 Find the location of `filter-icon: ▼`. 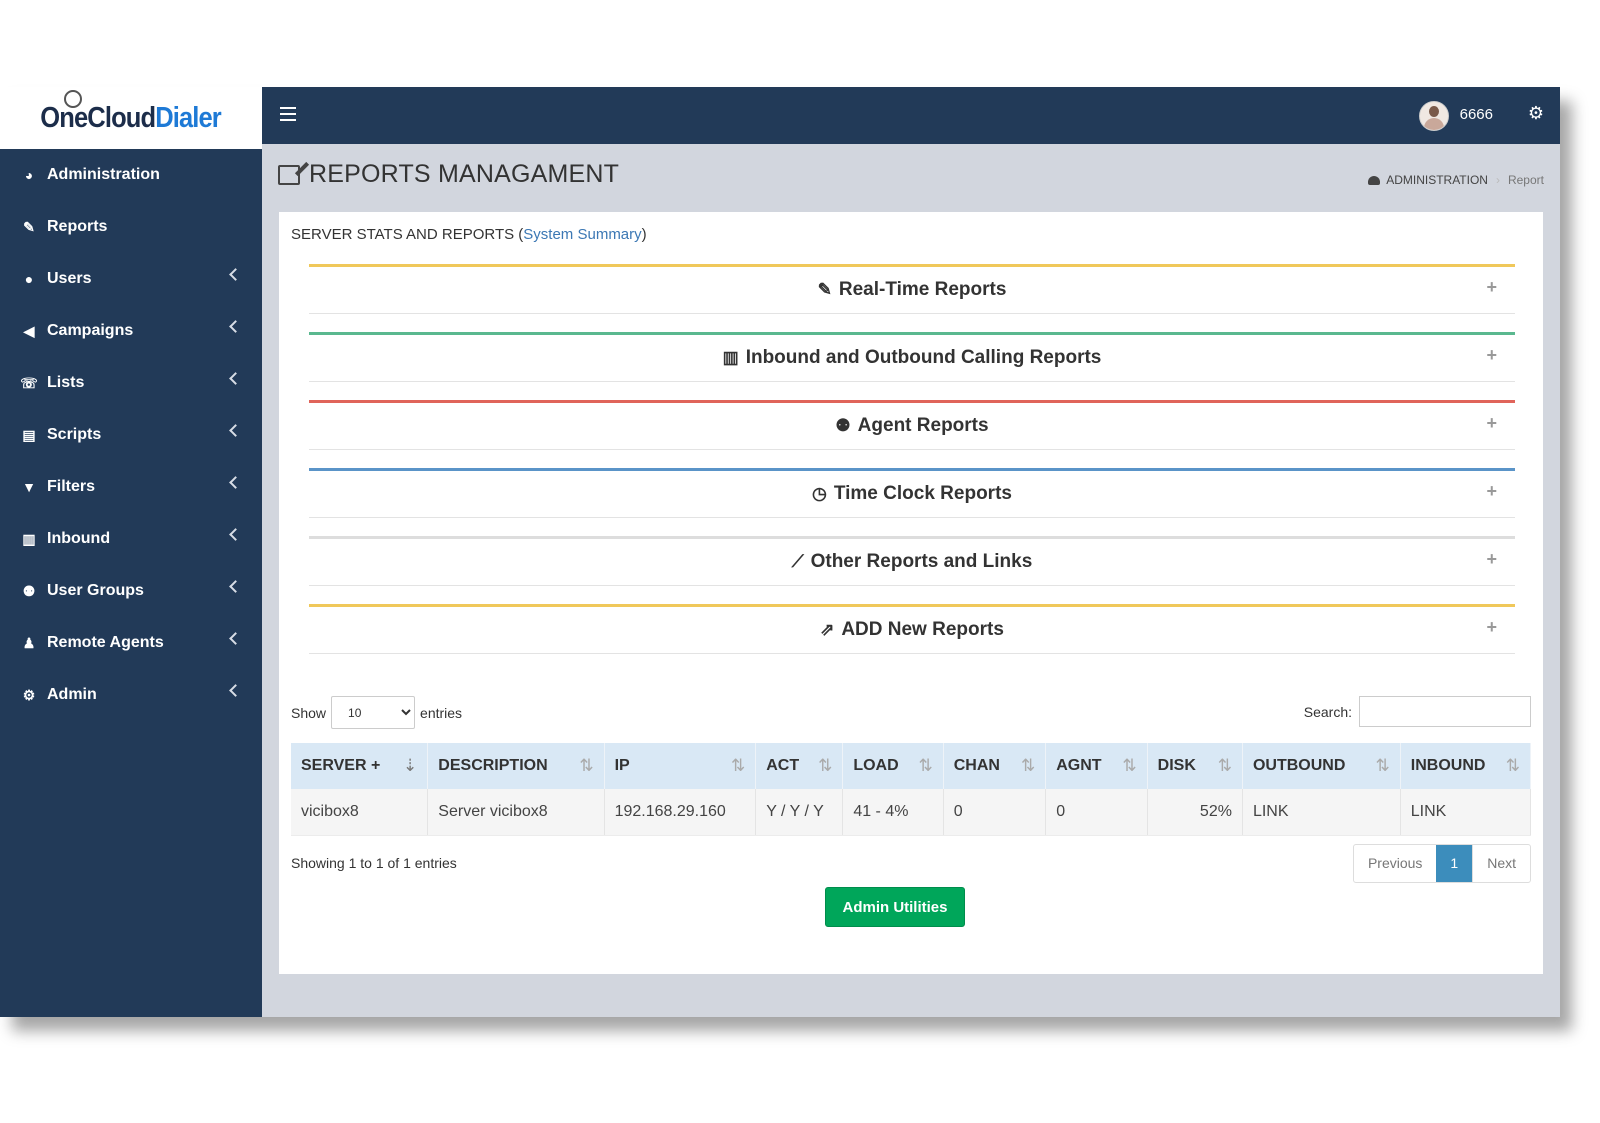

filter-icon: ▼ is located at coordinates (29, 487).